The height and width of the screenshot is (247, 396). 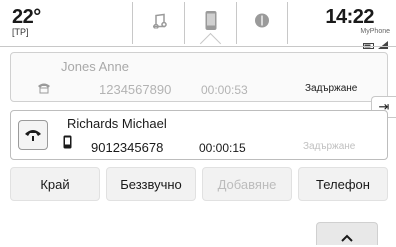 I want to click on tab-navigation, so click(x=262, y=23).